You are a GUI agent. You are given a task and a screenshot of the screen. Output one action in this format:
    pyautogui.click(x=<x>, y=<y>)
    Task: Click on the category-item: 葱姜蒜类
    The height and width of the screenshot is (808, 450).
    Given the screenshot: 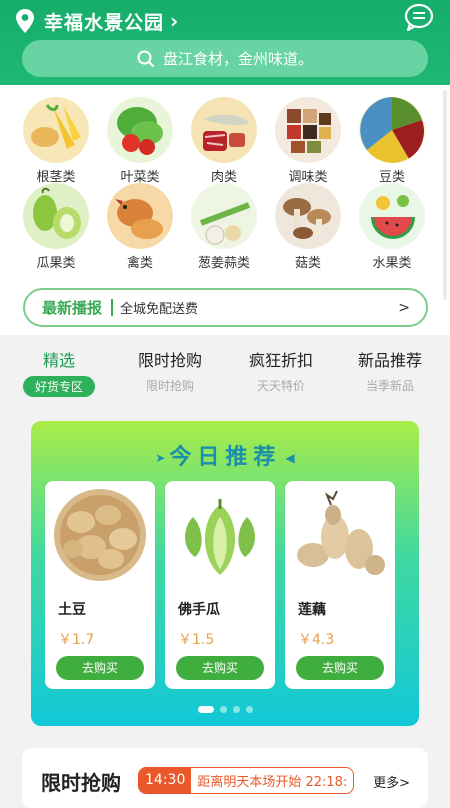 What is the action you would take?
    pyautogui.click(x=224, y=227)
    